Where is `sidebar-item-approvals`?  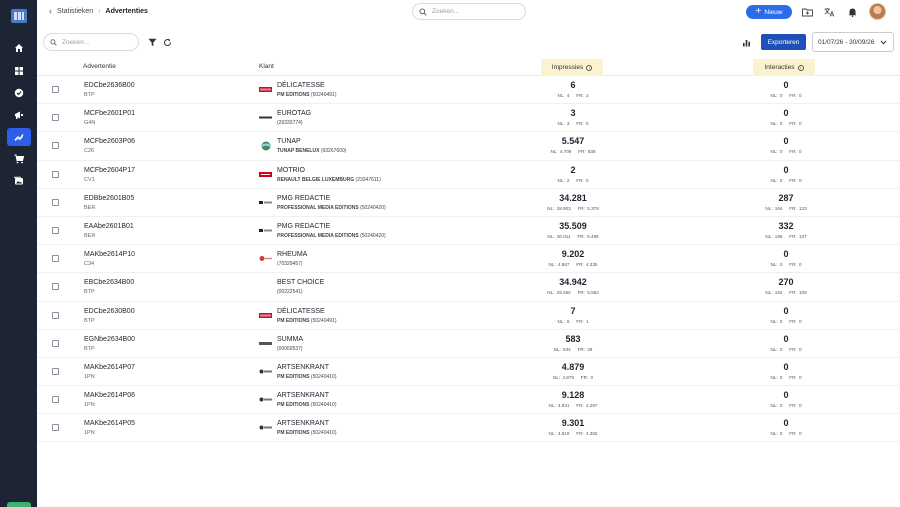 sidebar-item-approvals is located at coordinates (19, 93).